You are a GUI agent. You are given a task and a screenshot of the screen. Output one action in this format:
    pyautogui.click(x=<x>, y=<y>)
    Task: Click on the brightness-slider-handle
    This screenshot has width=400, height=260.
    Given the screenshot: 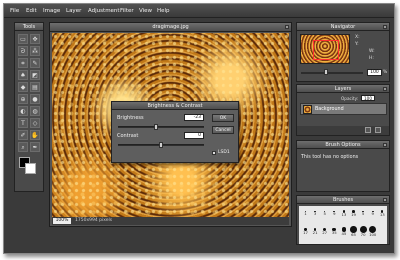 What is the action you would take?
    pyautogui.click(x=156, y=127)
    